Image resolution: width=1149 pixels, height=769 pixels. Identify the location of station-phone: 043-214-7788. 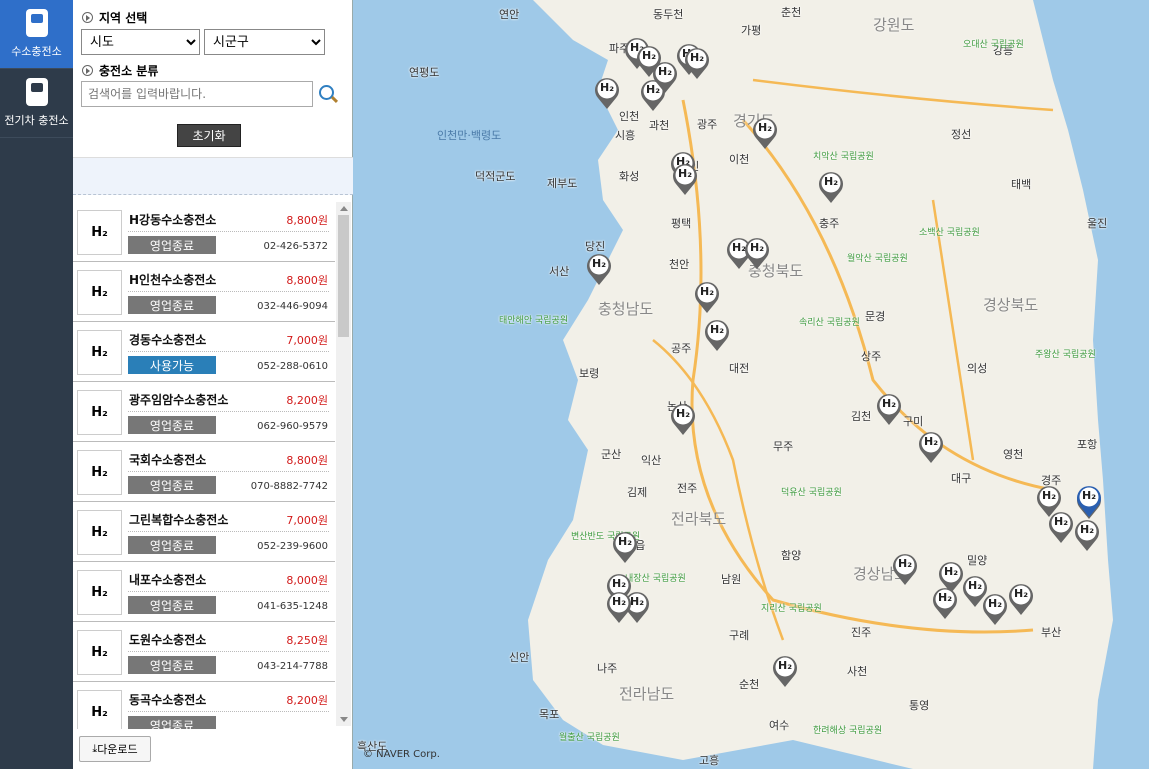
(292, 666).